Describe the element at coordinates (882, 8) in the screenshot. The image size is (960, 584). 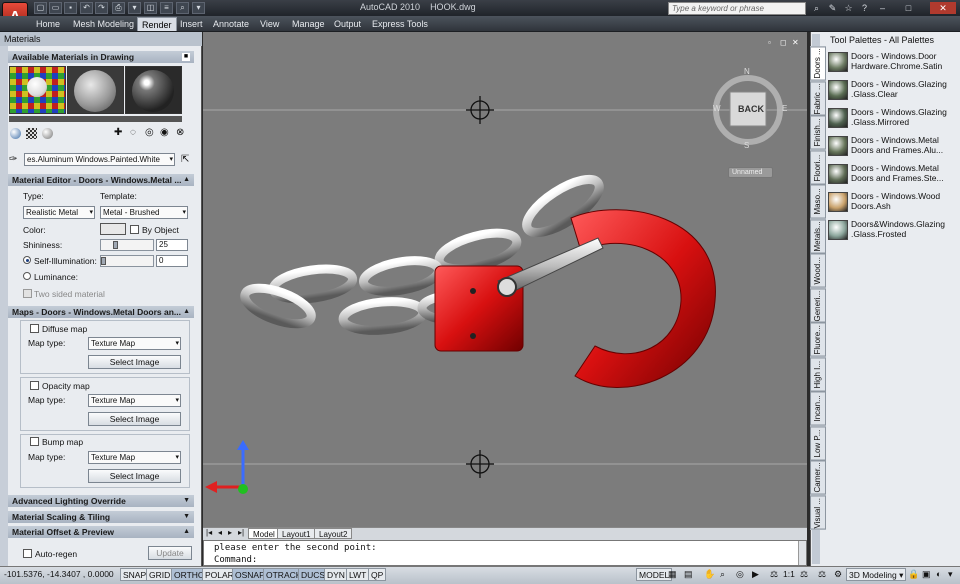
I see `minimize-window-icon: –` at that location.